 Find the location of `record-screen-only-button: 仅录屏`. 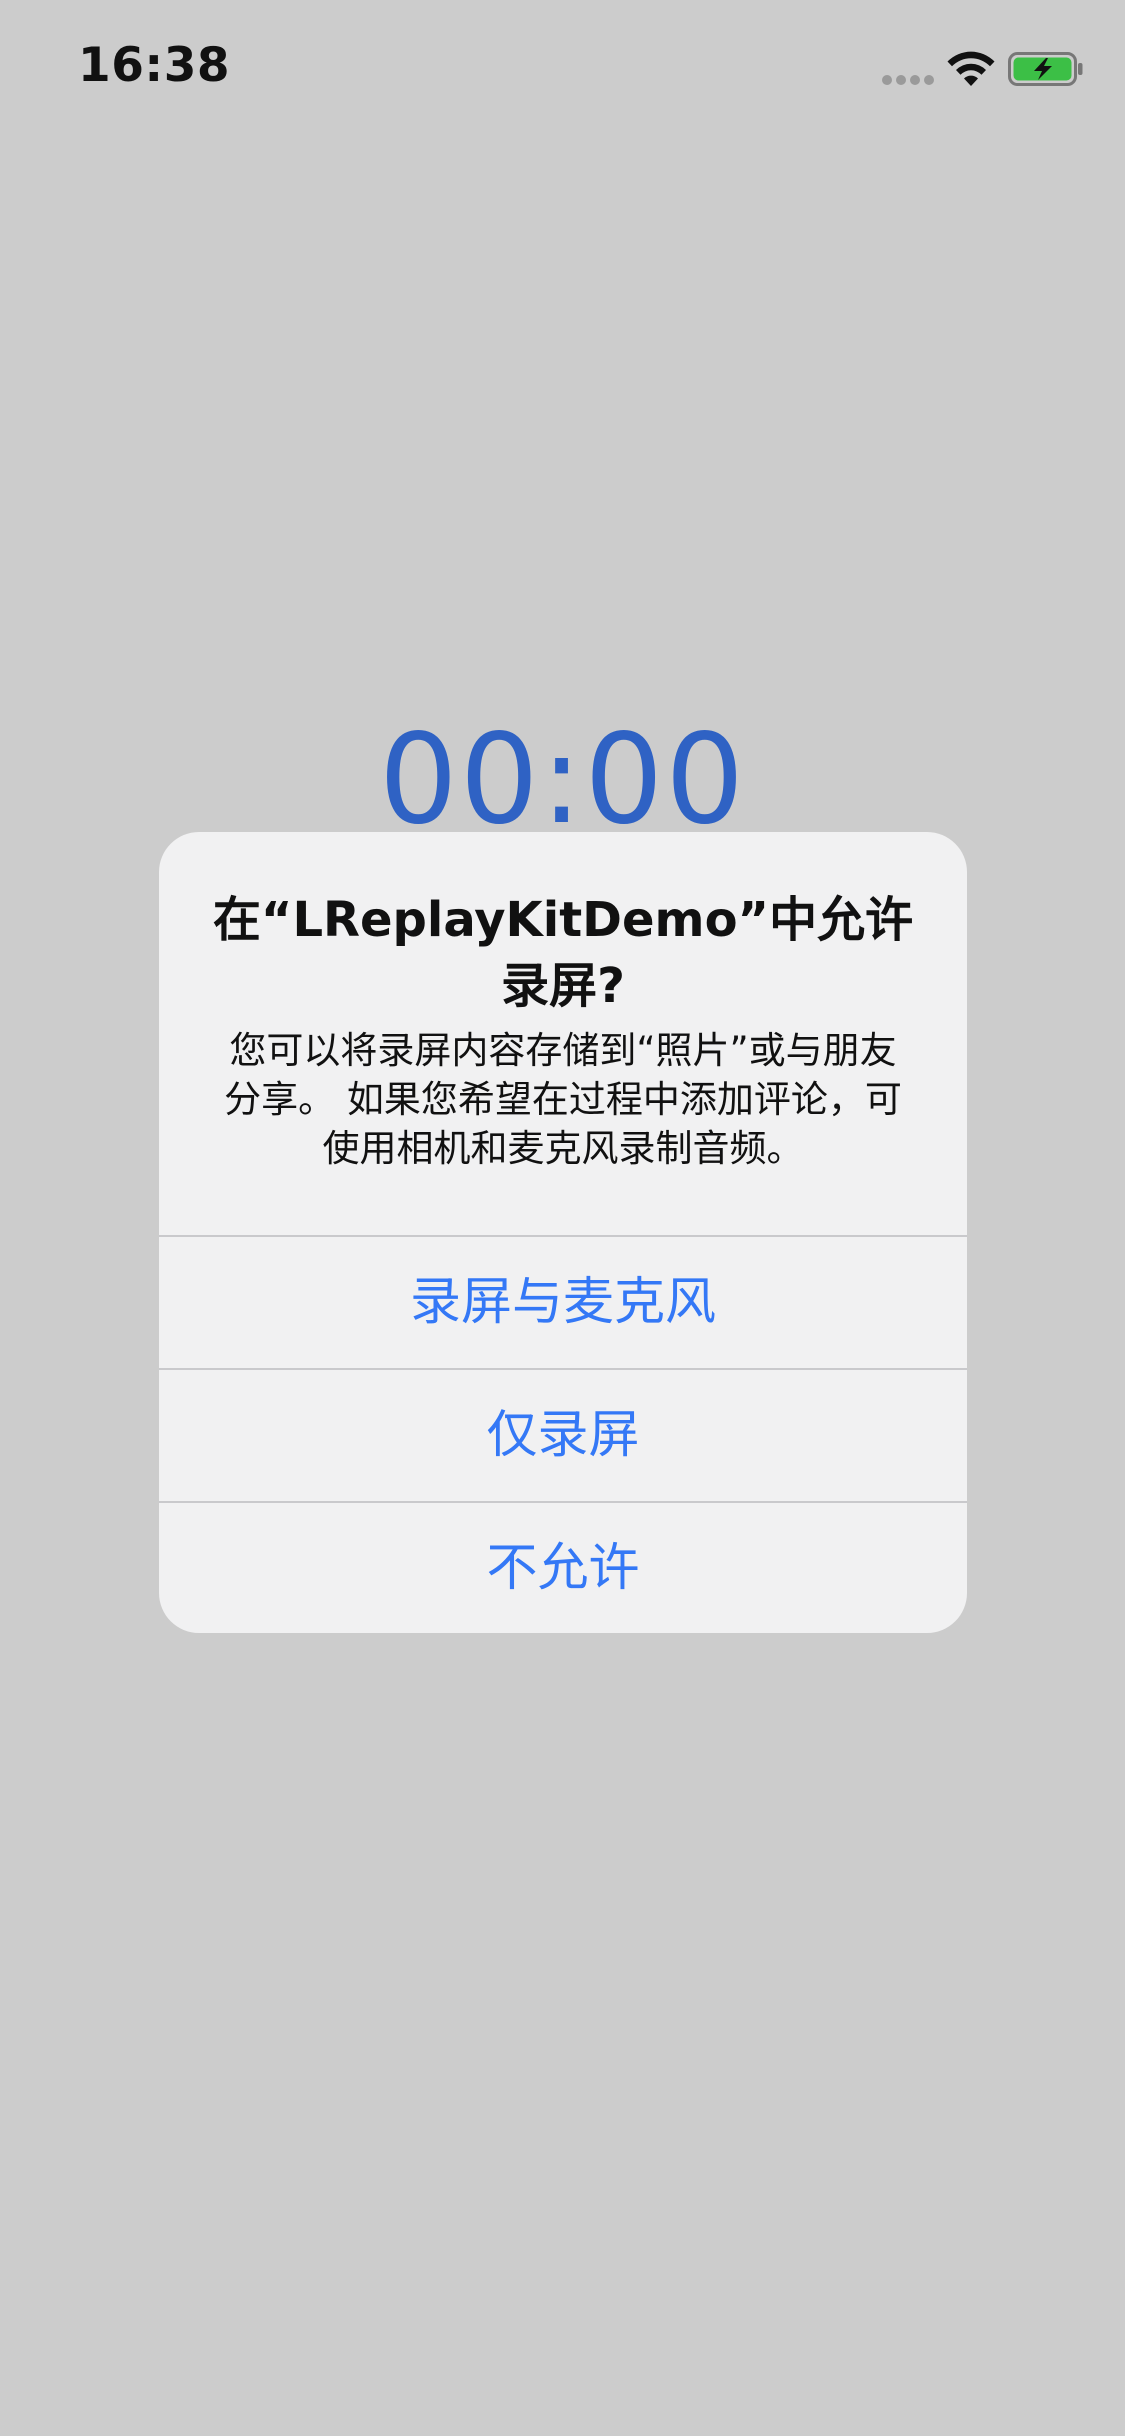

record-screen-only-button: 仅录屏 is located at coordinates (563, 1435).